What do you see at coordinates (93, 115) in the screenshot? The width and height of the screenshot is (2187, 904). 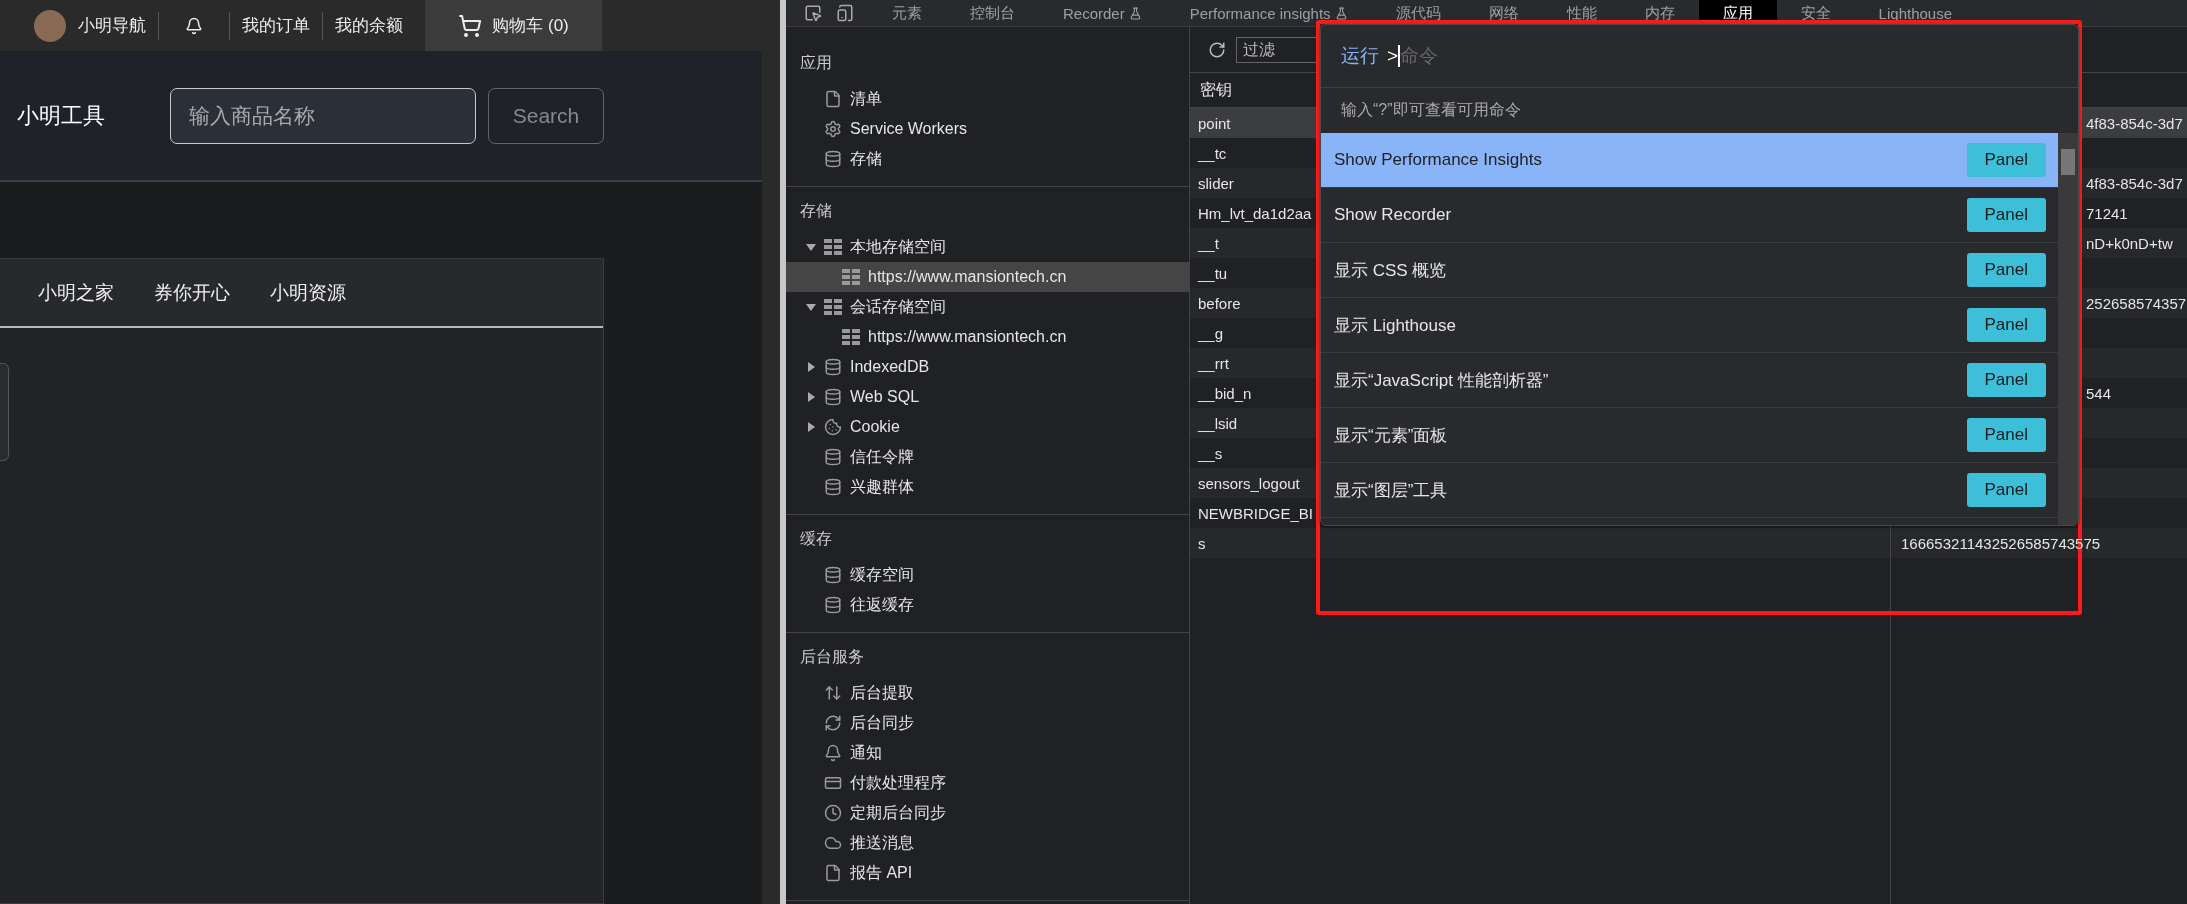 I see `site-brand: 小明工具` at bounding box center [93, 115].